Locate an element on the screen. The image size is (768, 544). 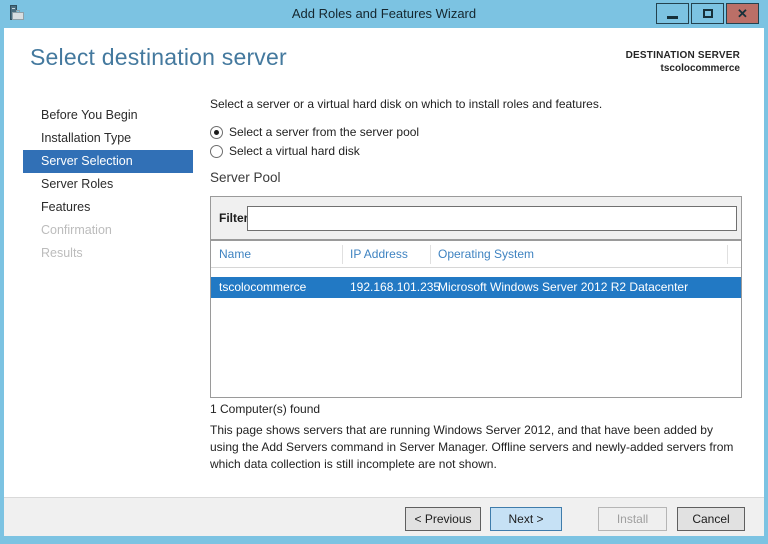
sidebar-item-server-selection: Server Selection is located at coordinates (108, 161).